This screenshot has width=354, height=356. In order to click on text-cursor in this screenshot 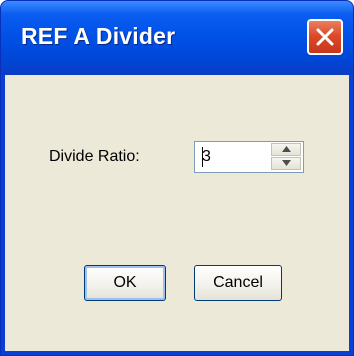, I will do `click(202, 157)`.